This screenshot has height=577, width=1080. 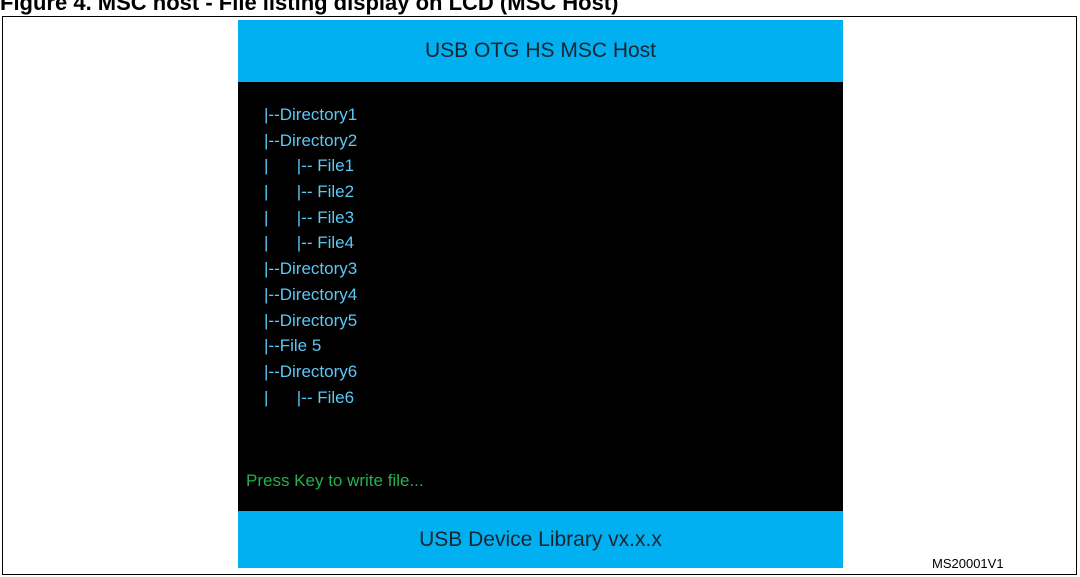 I want to click on figure-id: MS20001V1, so click(x=968, y=563).